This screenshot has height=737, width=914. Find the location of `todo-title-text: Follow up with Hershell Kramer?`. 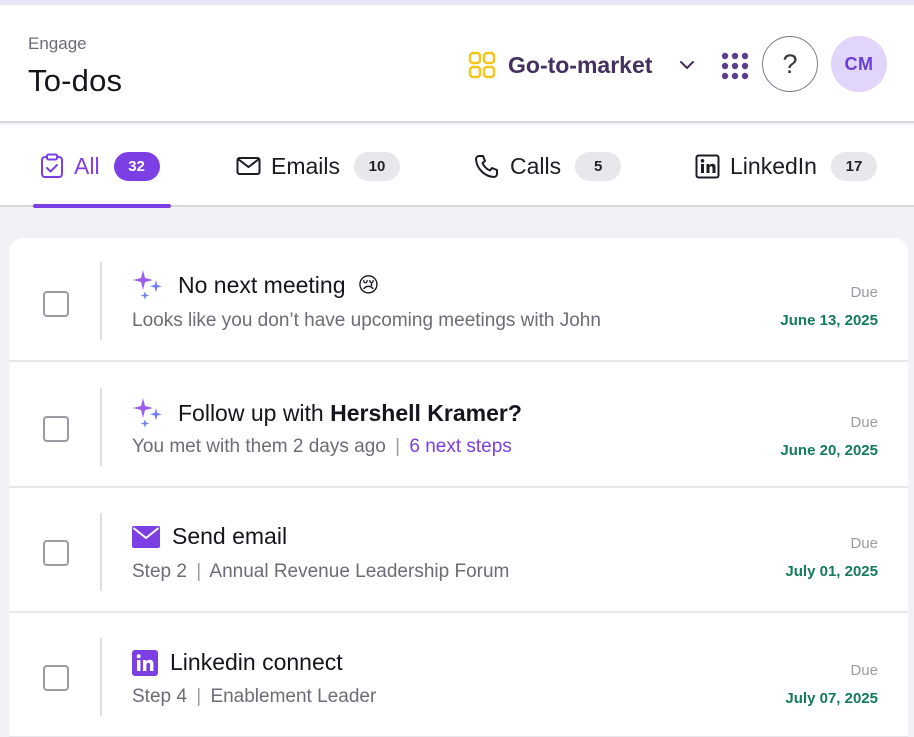

todo-title-text: Follow up with Hershell Kramer? is located at coordinates (350, 413).